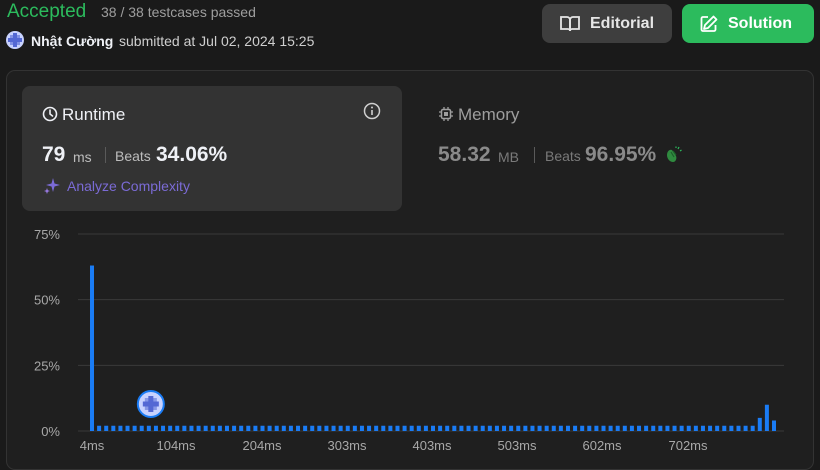 The image size is (820, 470). I want to click on your-submission-marker, so click(150, 404).